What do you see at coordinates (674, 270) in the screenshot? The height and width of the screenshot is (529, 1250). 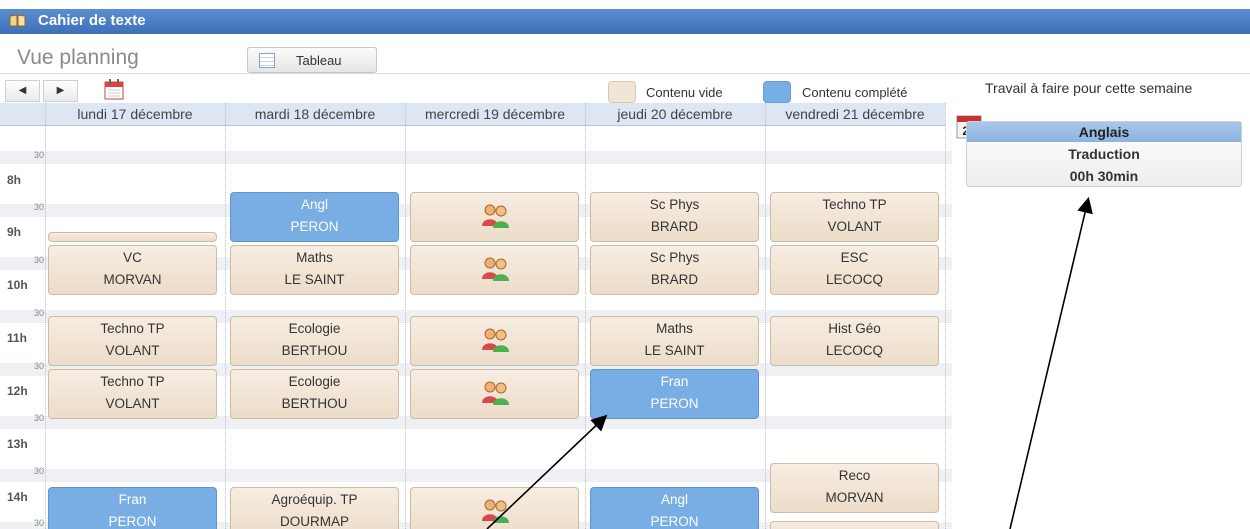 I see `lesson-jeudi-scphys-2: Sc Phys BRARD` at bounding box center [674, 270].